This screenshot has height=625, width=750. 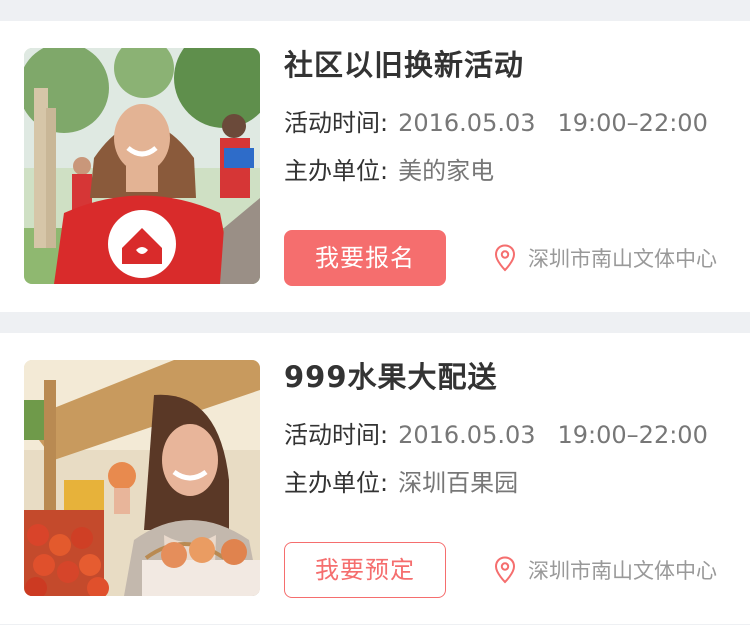 I want to click on event-title: 999水果大配送, so click(x=391, y=377).